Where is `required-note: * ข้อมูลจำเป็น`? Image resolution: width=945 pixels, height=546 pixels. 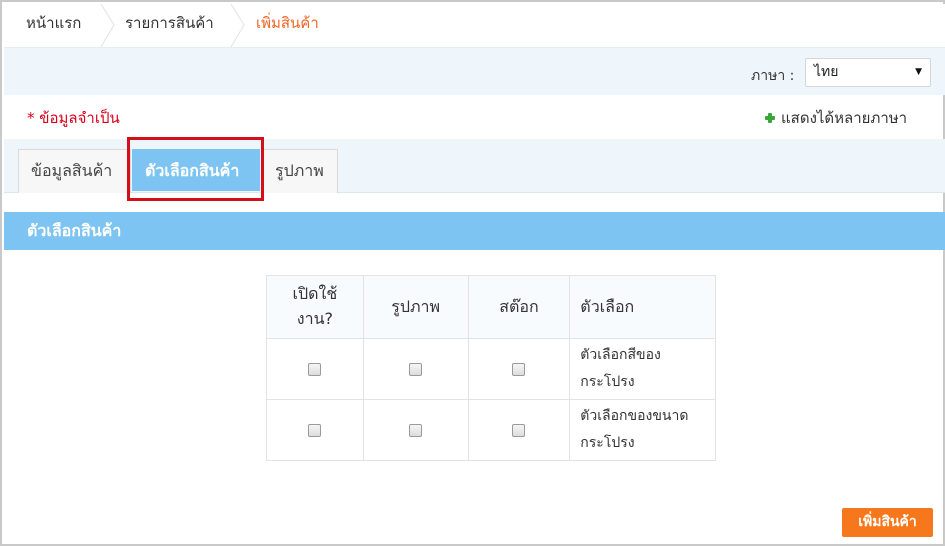
required-note: * ข้อมูลจำเป็น is located at coordinates (73, 118).